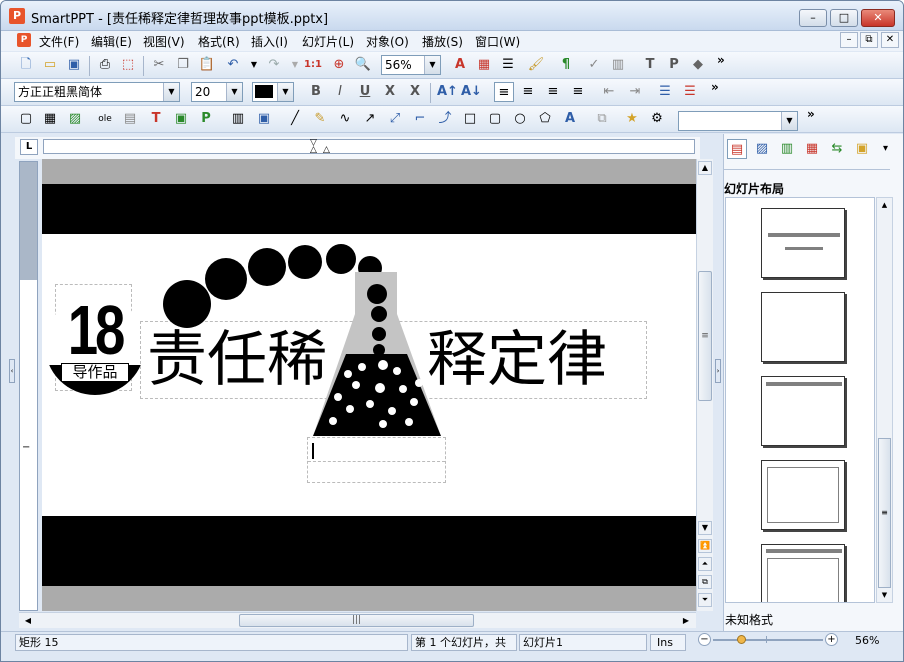  I want to click on pdf-export-icon: ⬚, so click(128, 65).